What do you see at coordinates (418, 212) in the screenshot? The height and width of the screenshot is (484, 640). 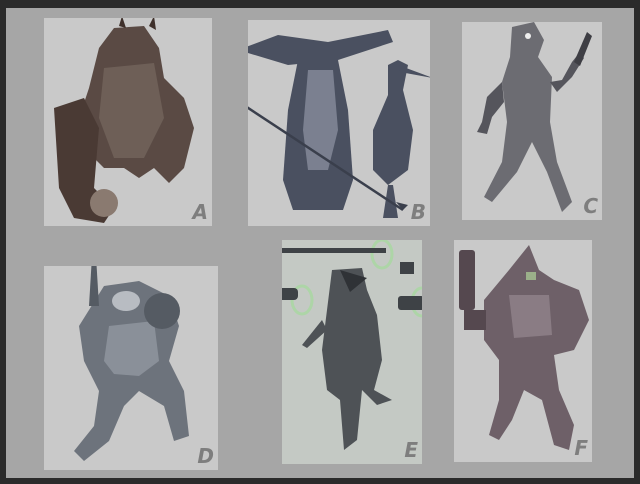 I see `panel-label-b: B` at bounding box center [418, 212].